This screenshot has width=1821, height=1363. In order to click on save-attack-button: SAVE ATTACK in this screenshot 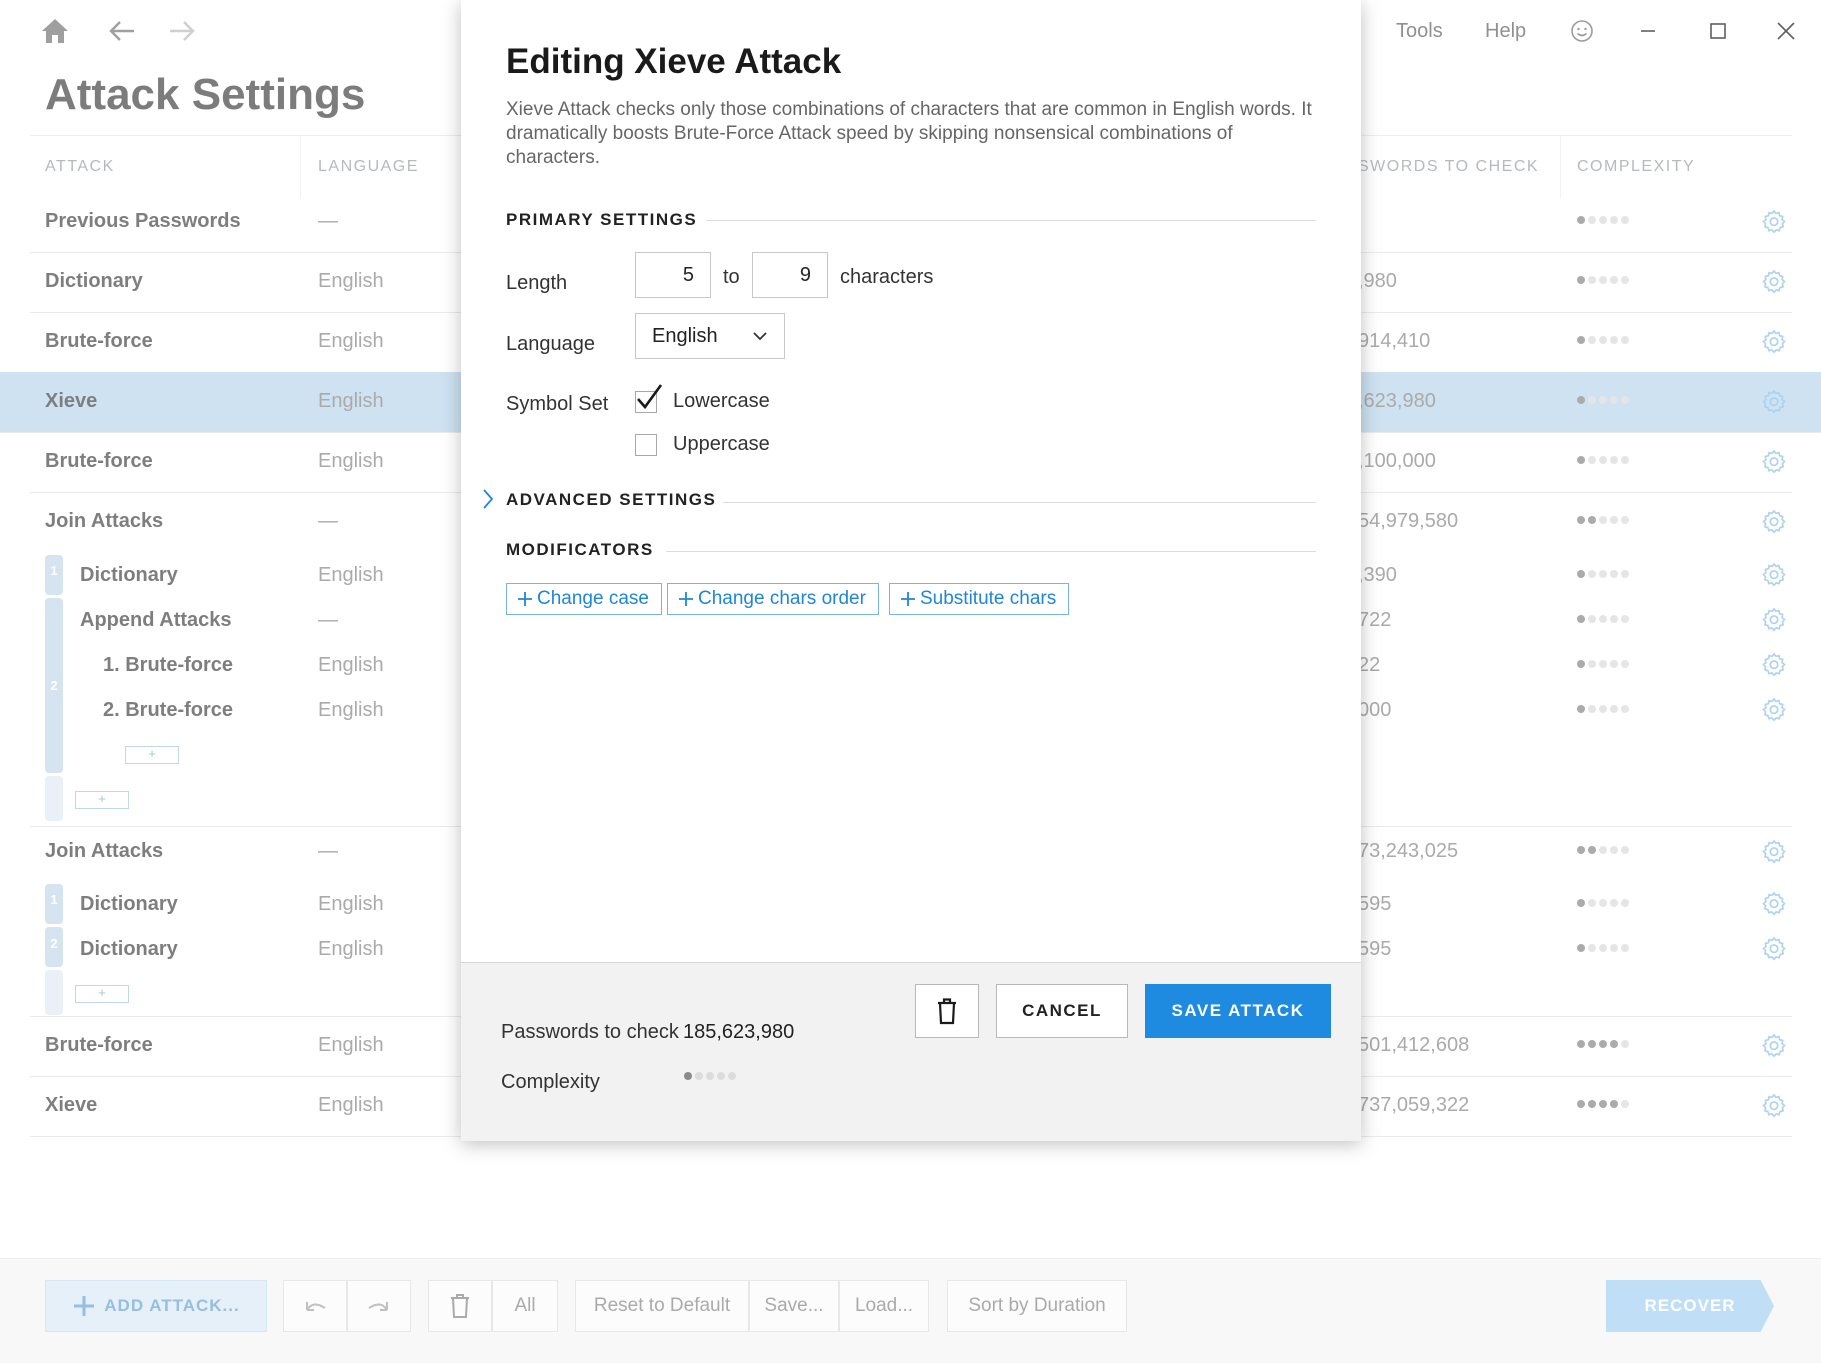, I will do `click(1238, 1011)`.